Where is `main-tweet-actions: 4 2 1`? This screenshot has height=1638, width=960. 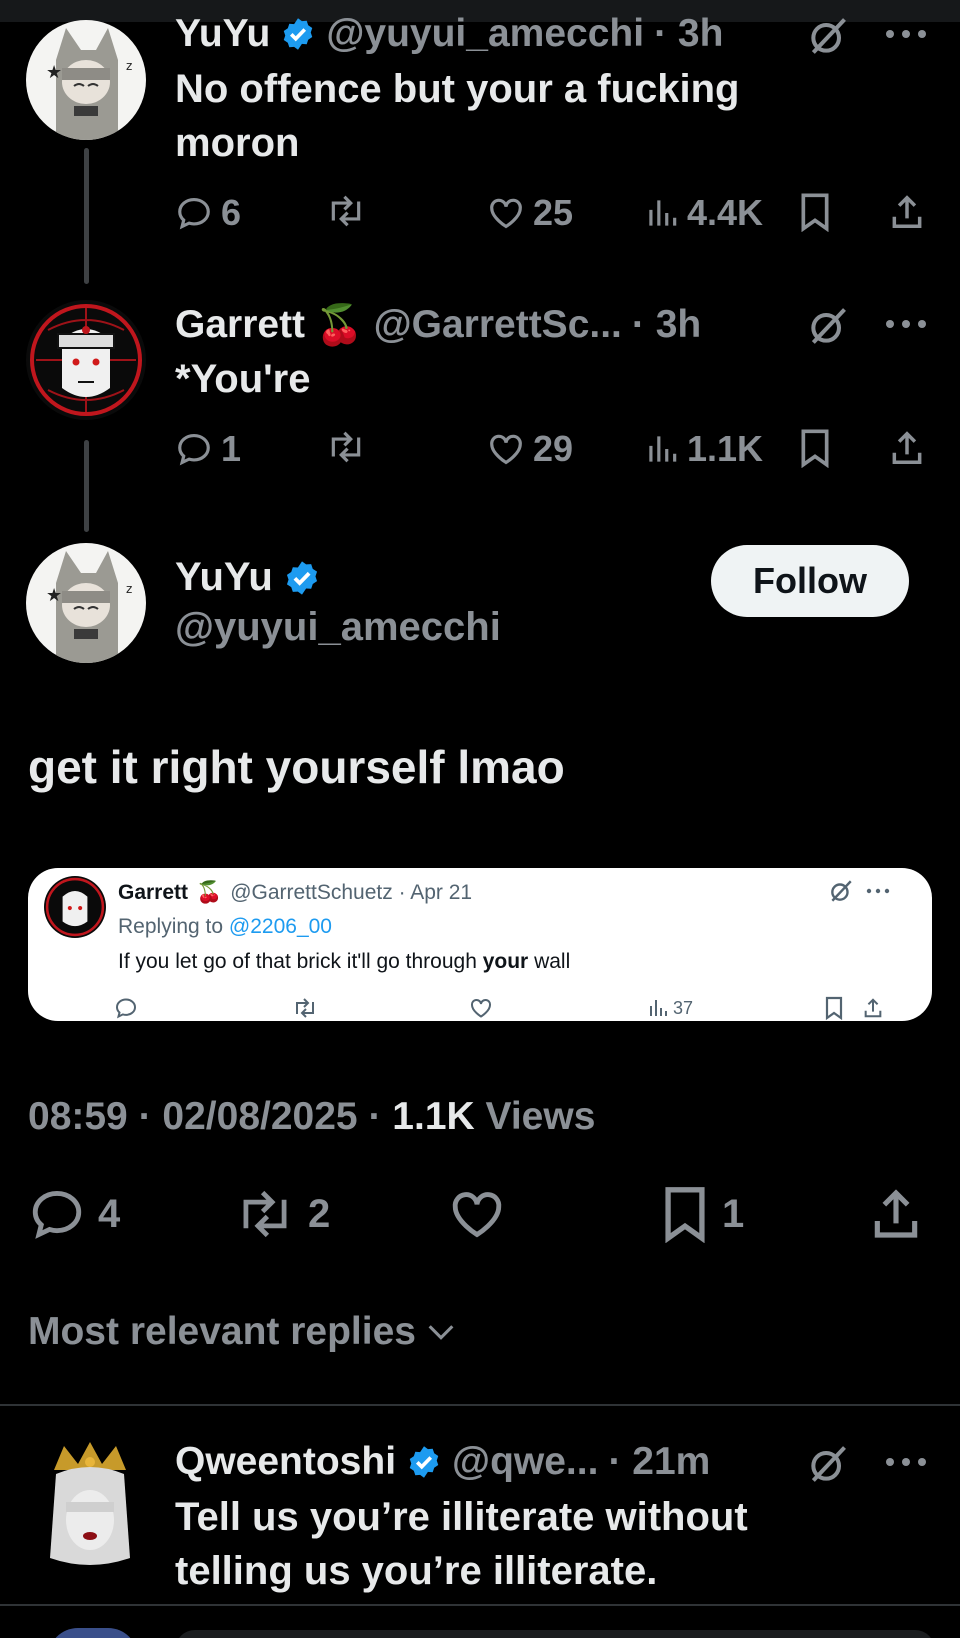
main-tweet-actions: 4 2 1 is located at coordinates (480, 1215).